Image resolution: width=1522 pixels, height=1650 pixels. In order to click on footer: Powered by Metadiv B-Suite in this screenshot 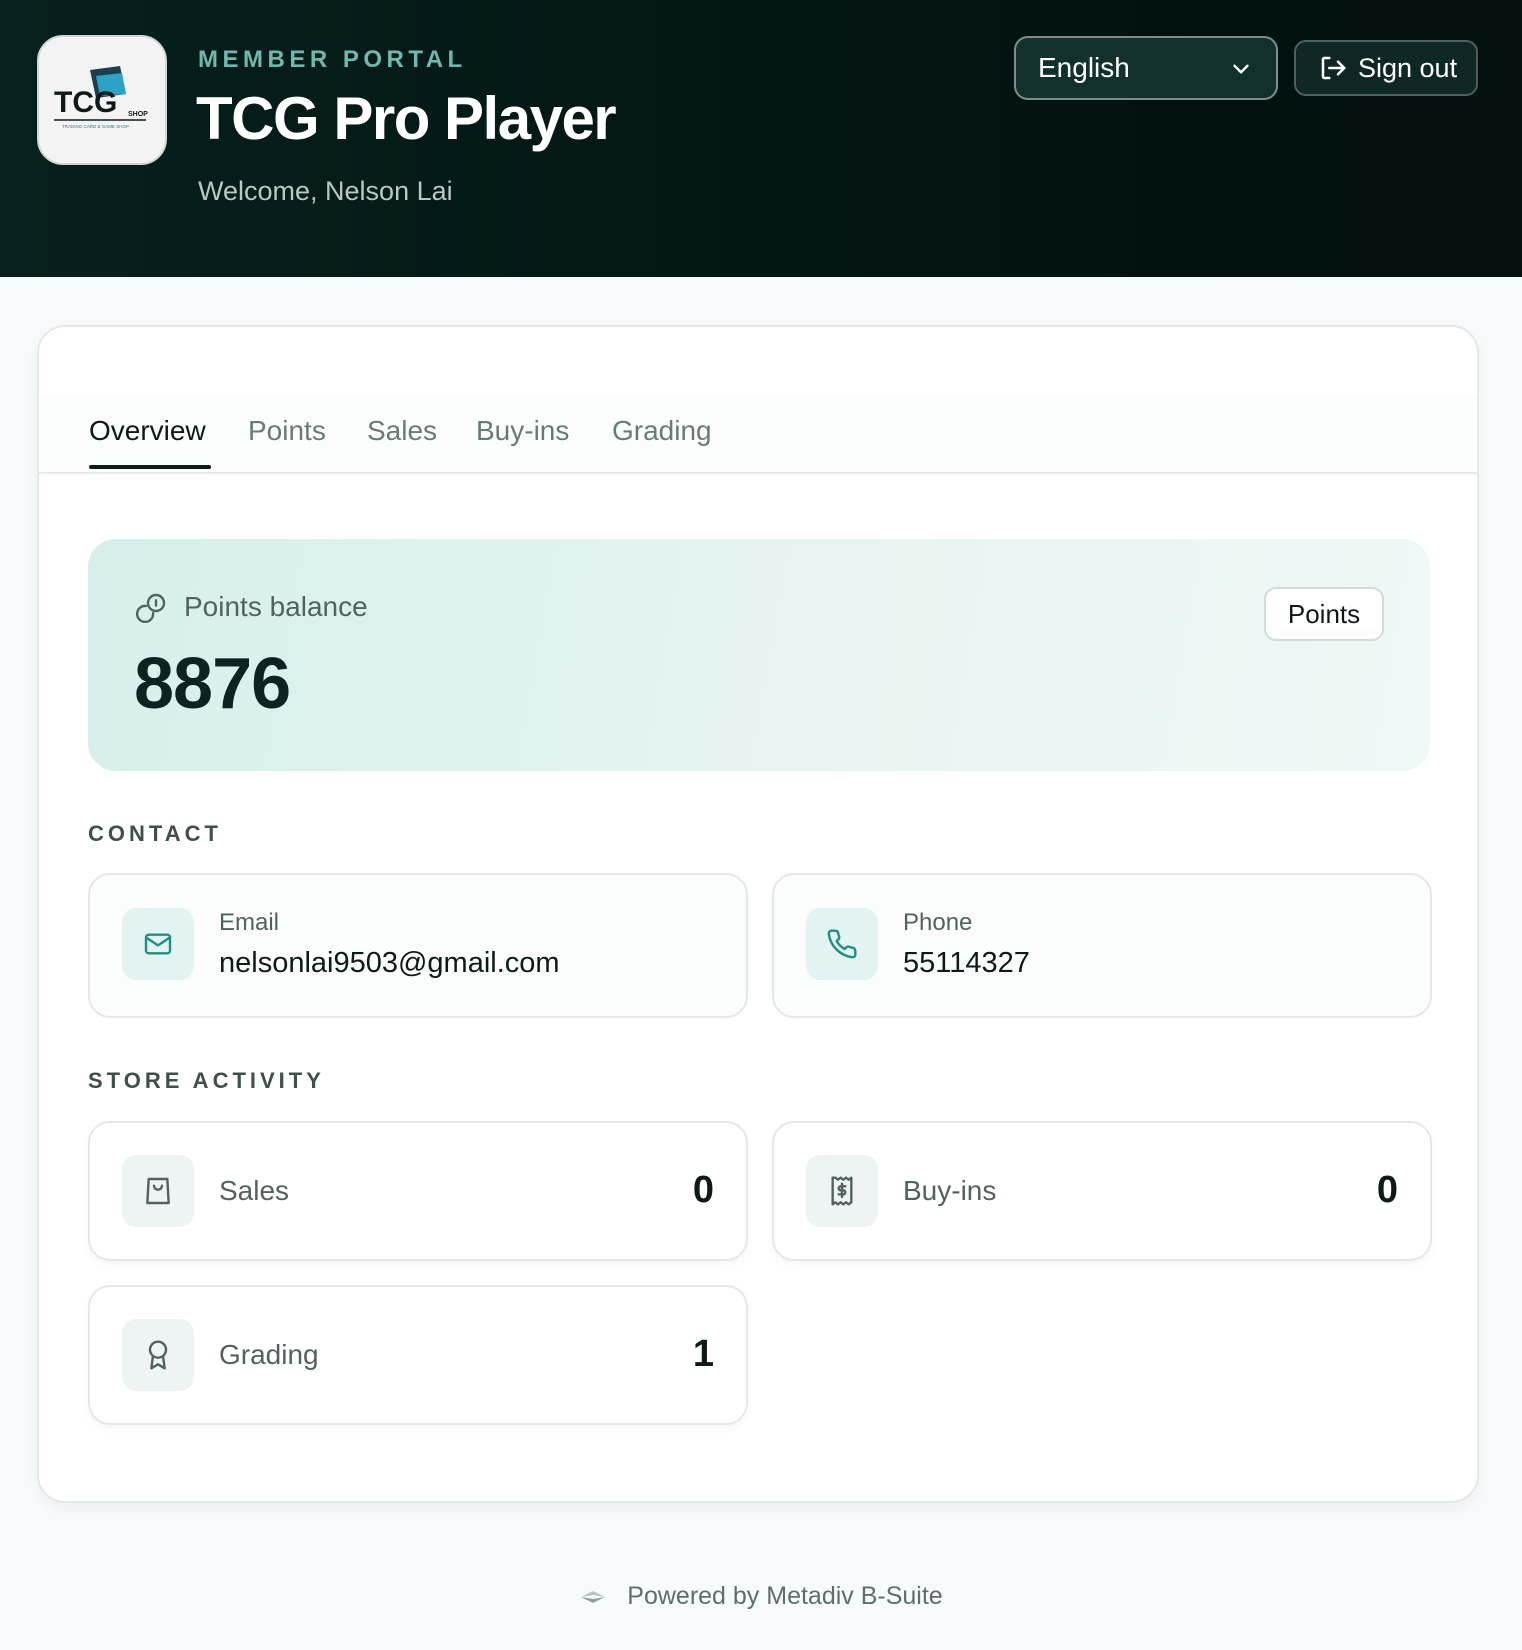, I will do `click(761, 1596)`.